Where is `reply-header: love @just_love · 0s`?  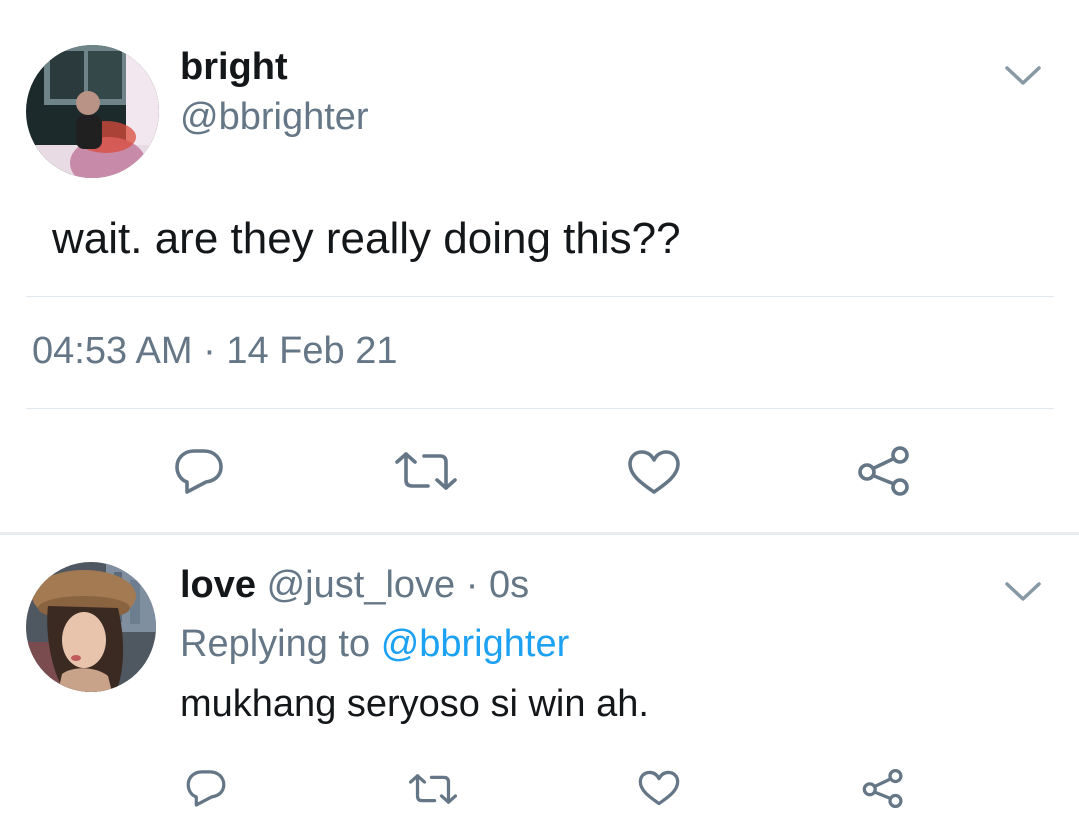
reply-header: love @just_love · 0s is located at coordinates (354, 585).